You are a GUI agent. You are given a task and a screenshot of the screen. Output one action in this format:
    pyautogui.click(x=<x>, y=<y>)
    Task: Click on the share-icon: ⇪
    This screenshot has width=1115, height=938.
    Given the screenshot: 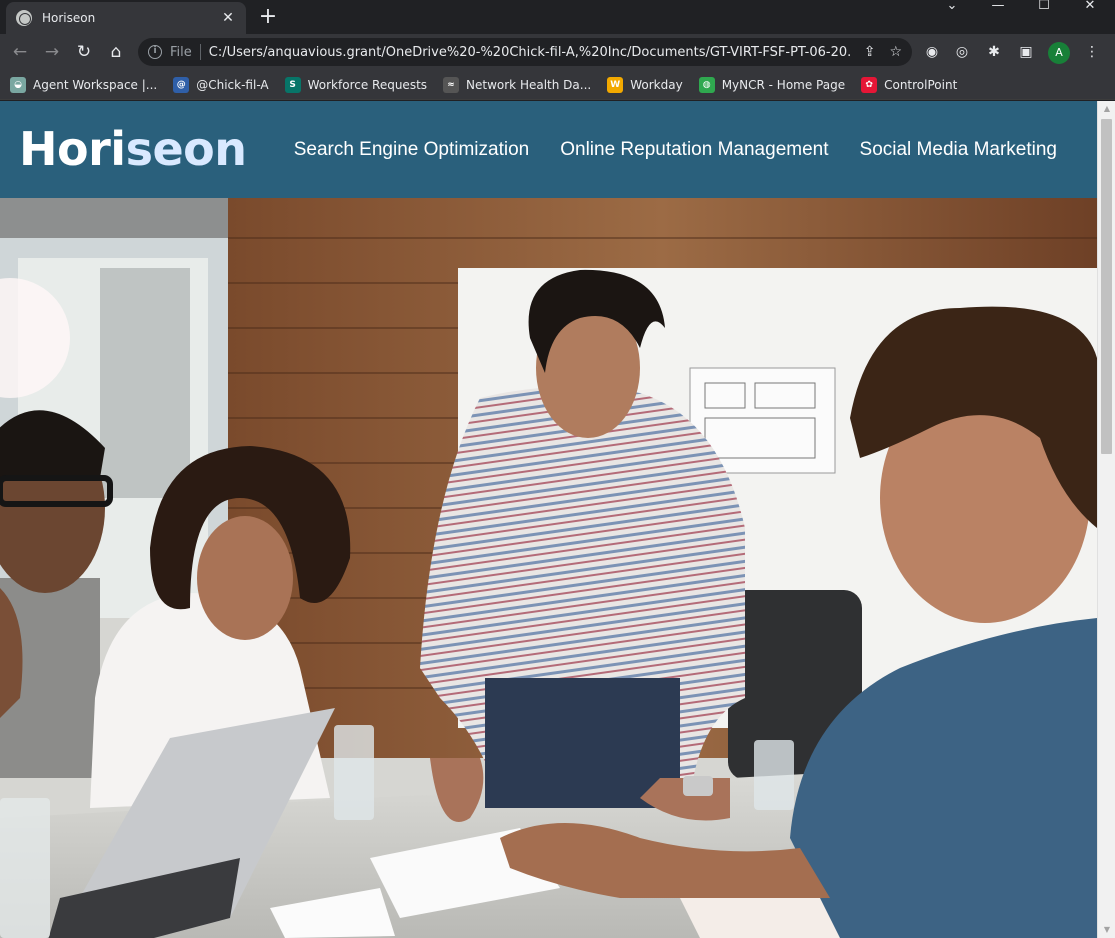 What is the action you would take?
    pyautogui.click(x=870, y=52)
    